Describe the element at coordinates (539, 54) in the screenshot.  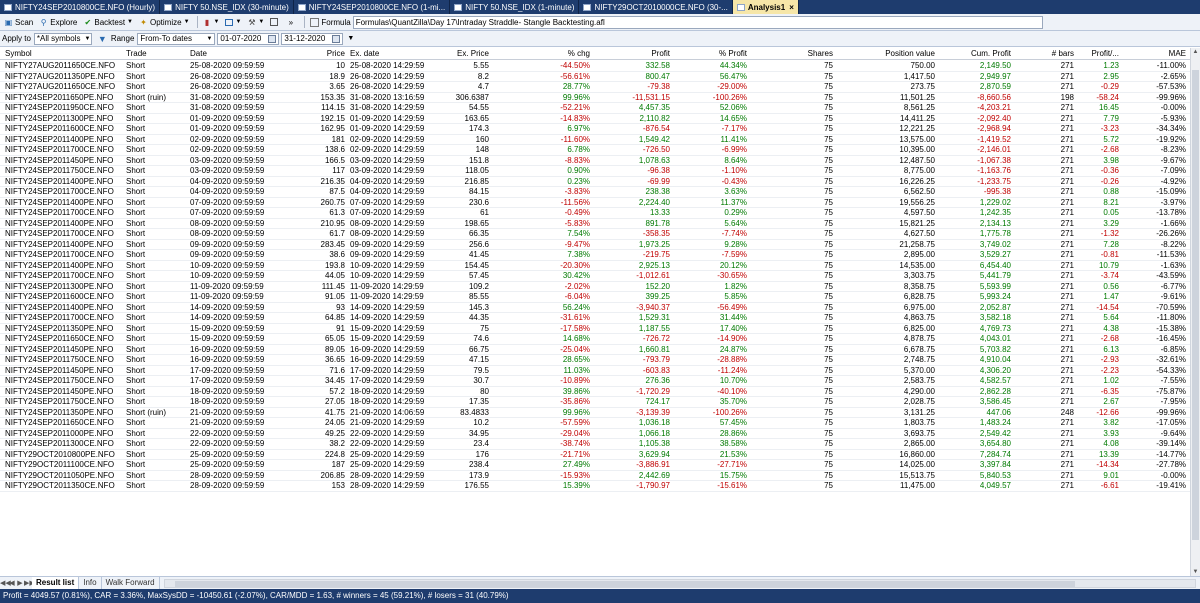
I see `column-header: % chg` at that location.